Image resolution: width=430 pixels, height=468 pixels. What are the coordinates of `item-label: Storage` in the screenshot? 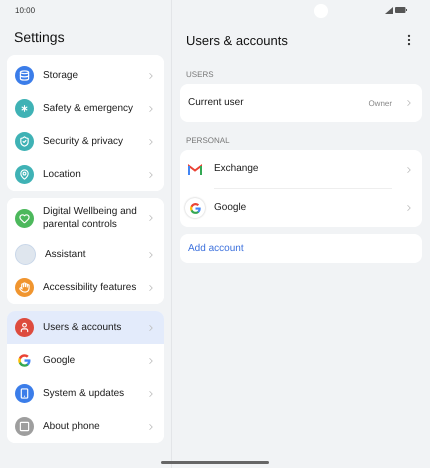 It's located at (61, 75).